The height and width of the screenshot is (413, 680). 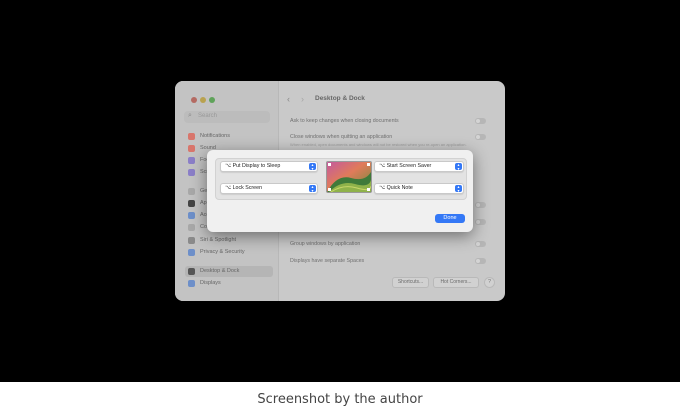 What do you see at coordinates (191, 240) in the screenshot?
I see `siri-icon` at bounding box center [191, 240].